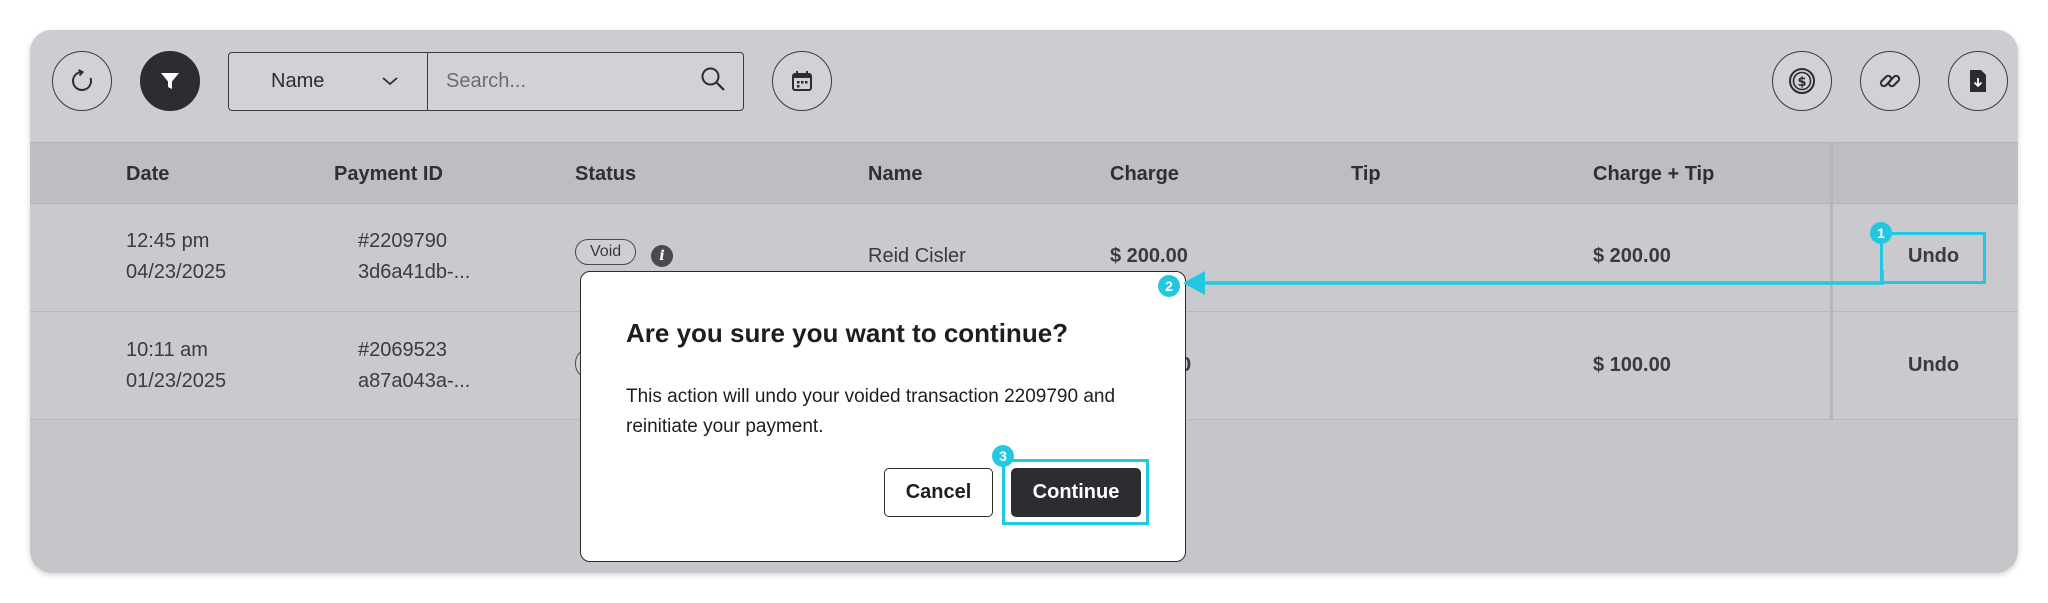  Describe the element at coordinates (1075, 492) in the screenshot. I see `annotation-box-continue` at that location.